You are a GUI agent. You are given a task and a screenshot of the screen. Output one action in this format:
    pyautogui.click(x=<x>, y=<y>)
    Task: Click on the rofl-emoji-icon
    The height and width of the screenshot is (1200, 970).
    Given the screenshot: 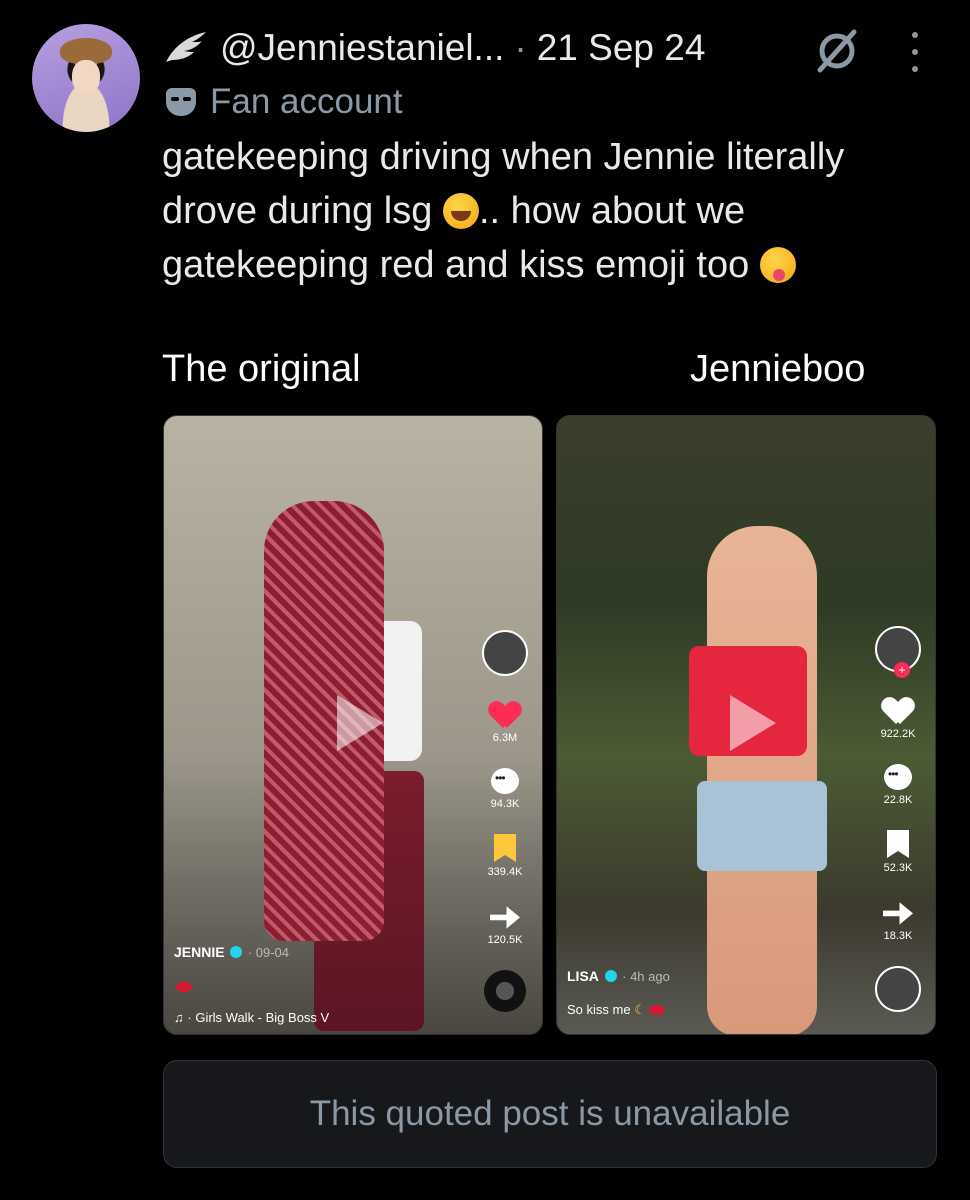 What is the action you would take?
    pyautogui.click(x=460, y=211)
    